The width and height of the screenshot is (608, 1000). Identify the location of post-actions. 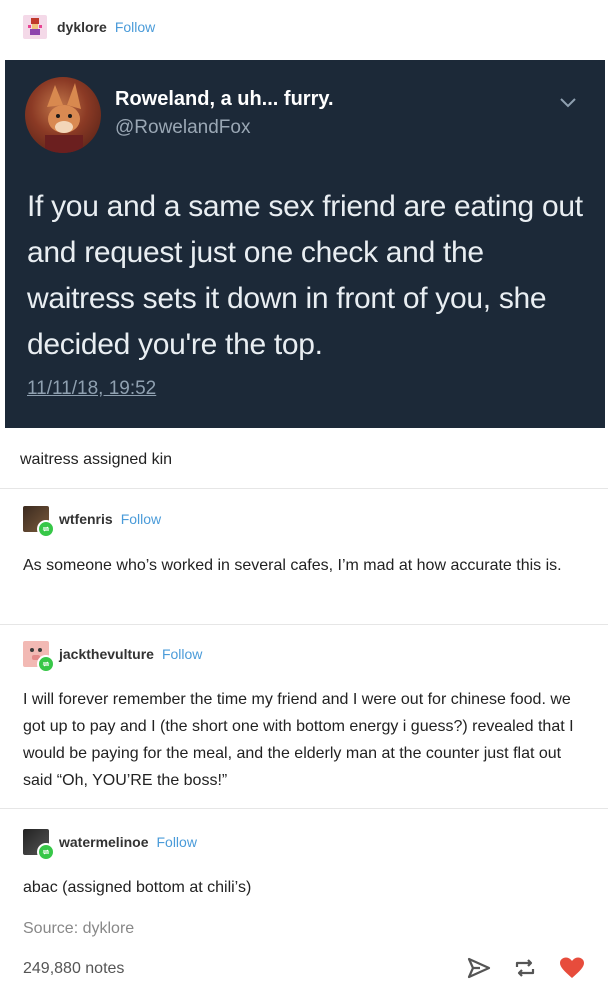
(526, 970).